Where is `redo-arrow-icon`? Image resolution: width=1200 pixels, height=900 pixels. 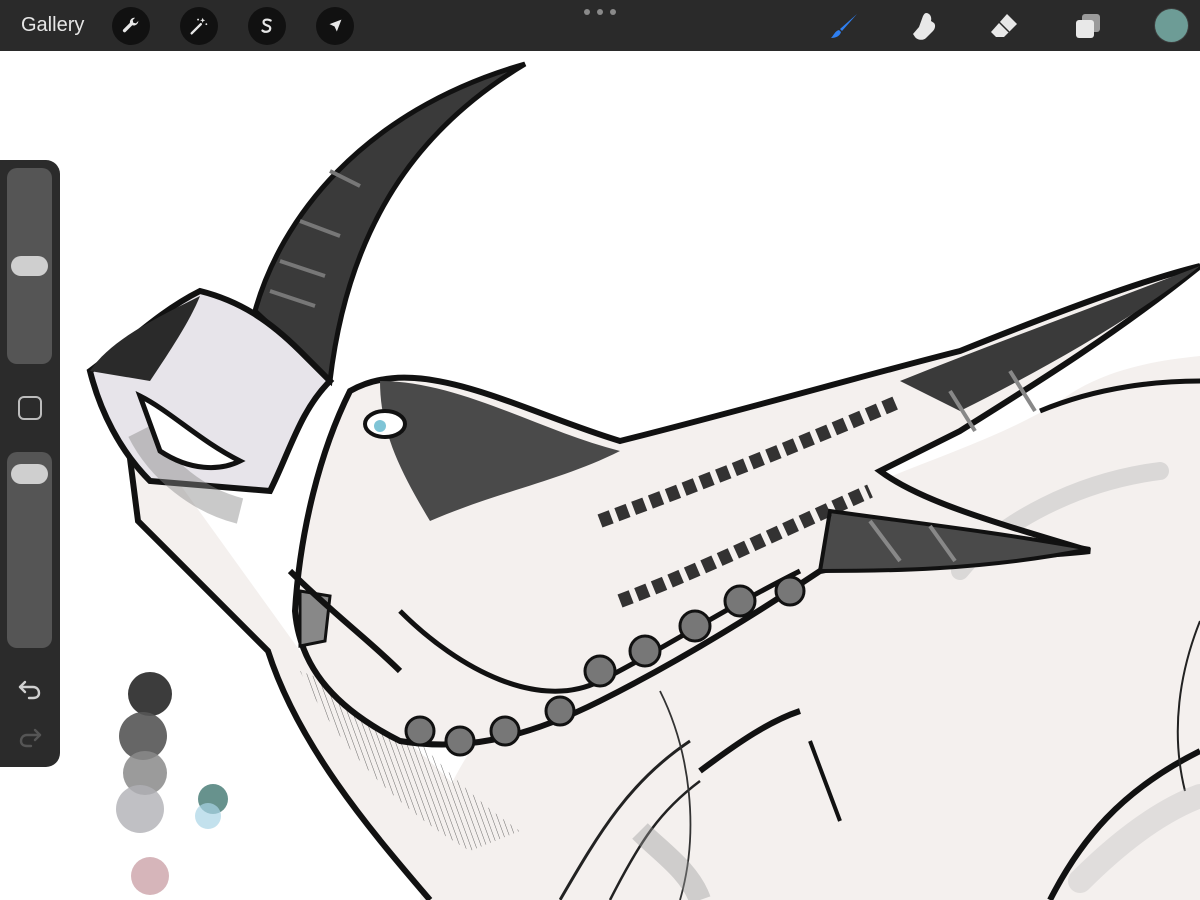 redo-arrow-icon is located at coordinates (30, 737).